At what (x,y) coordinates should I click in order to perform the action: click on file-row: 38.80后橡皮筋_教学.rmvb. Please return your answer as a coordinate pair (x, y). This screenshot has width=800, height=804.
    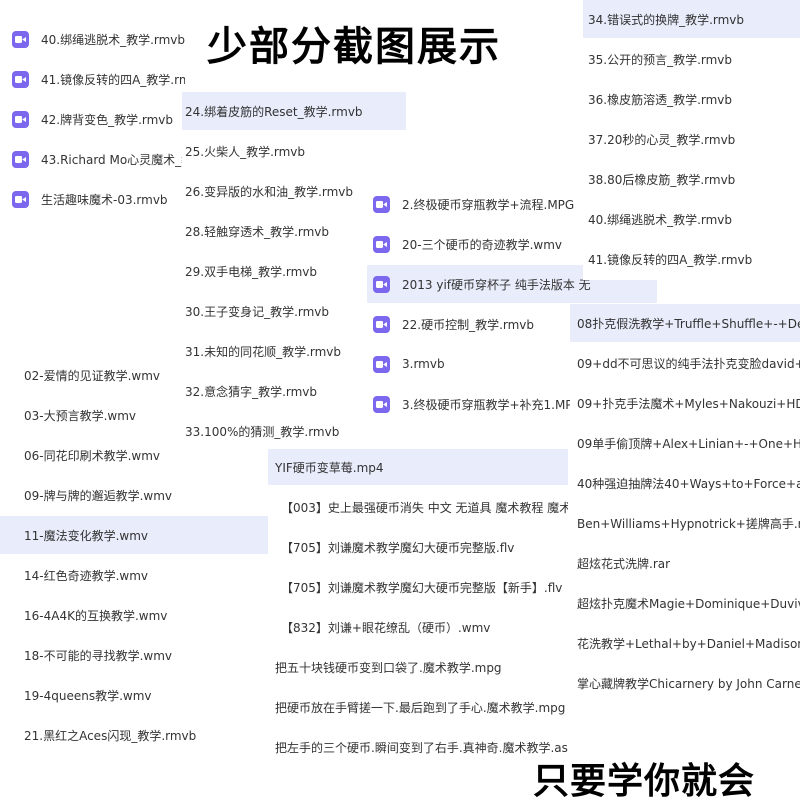
    Looking at the image, I should click on (691, 179).